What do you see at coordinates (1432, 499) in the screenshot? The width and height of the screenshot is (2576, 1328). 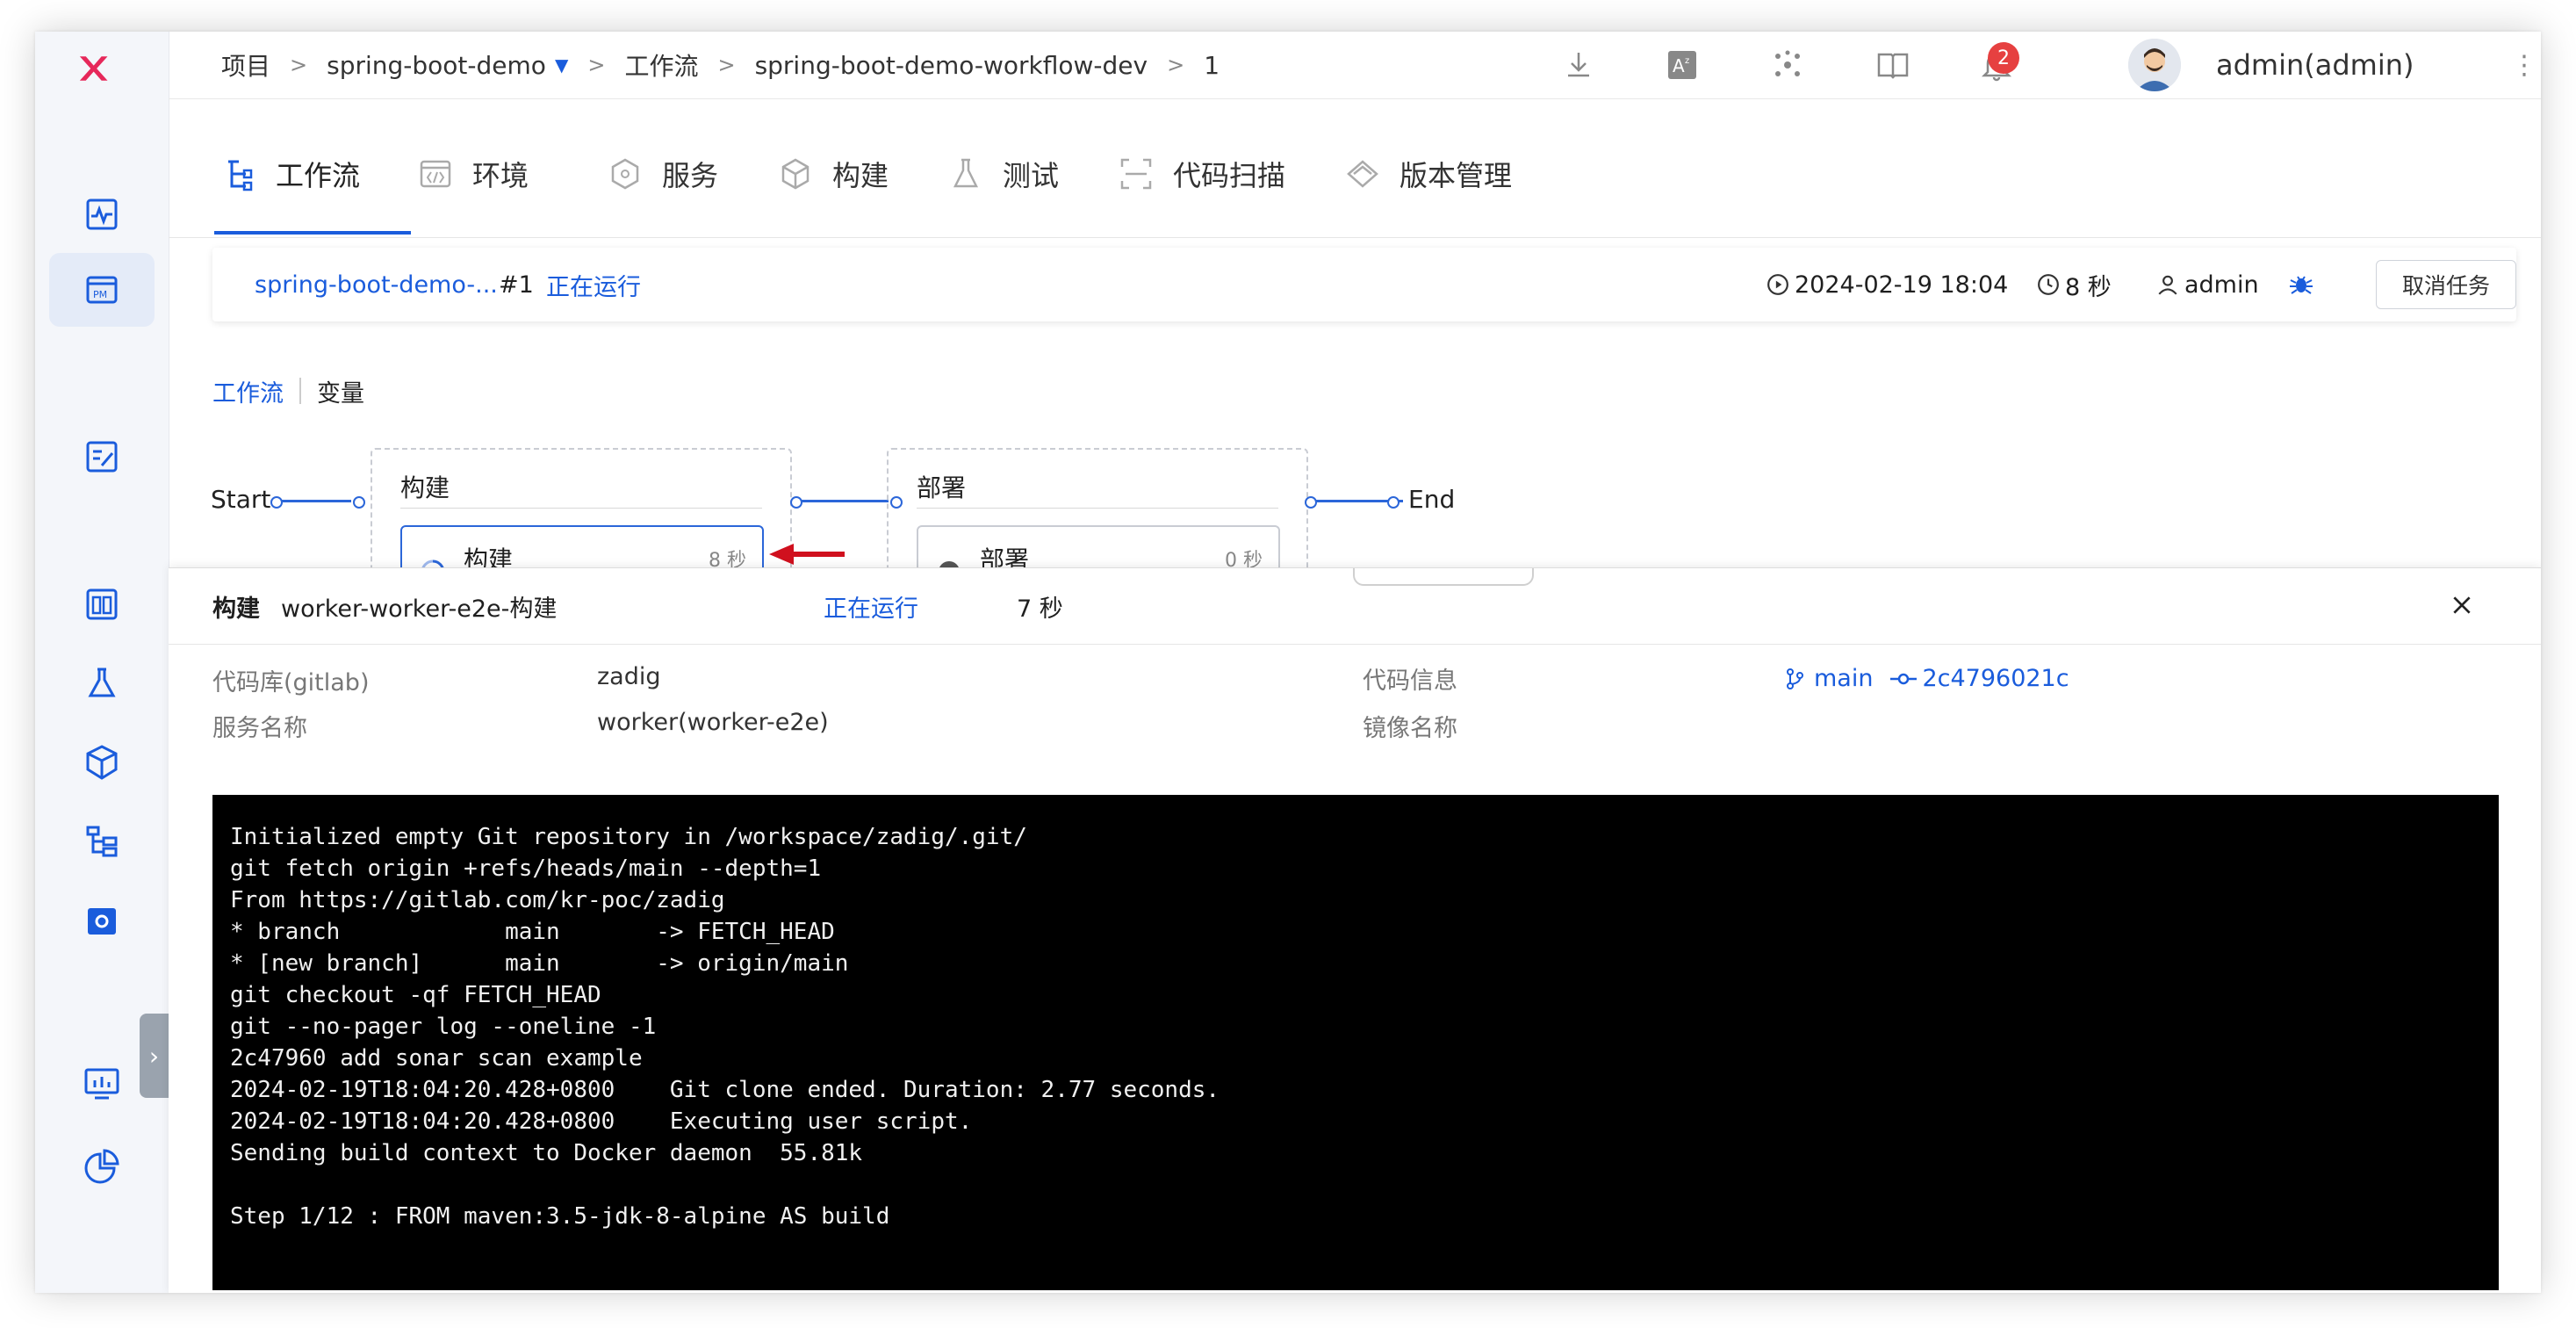 I see `pipeline-end: End` at bounding box center [1432, 499].